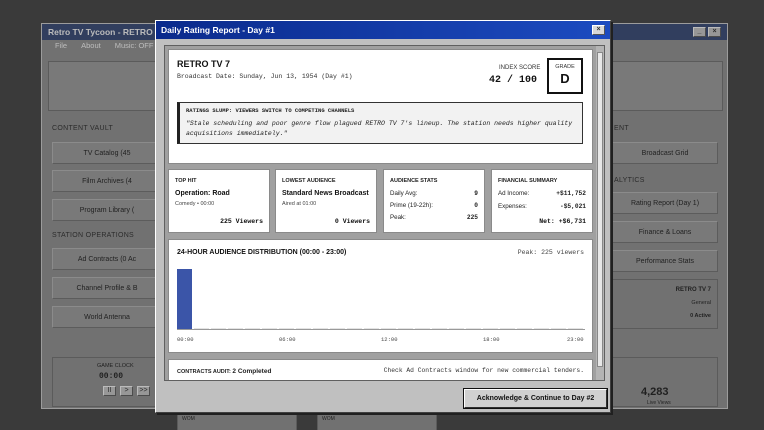  I want to click on lowest-viewers: 0 Viewers, so click(352, 221).